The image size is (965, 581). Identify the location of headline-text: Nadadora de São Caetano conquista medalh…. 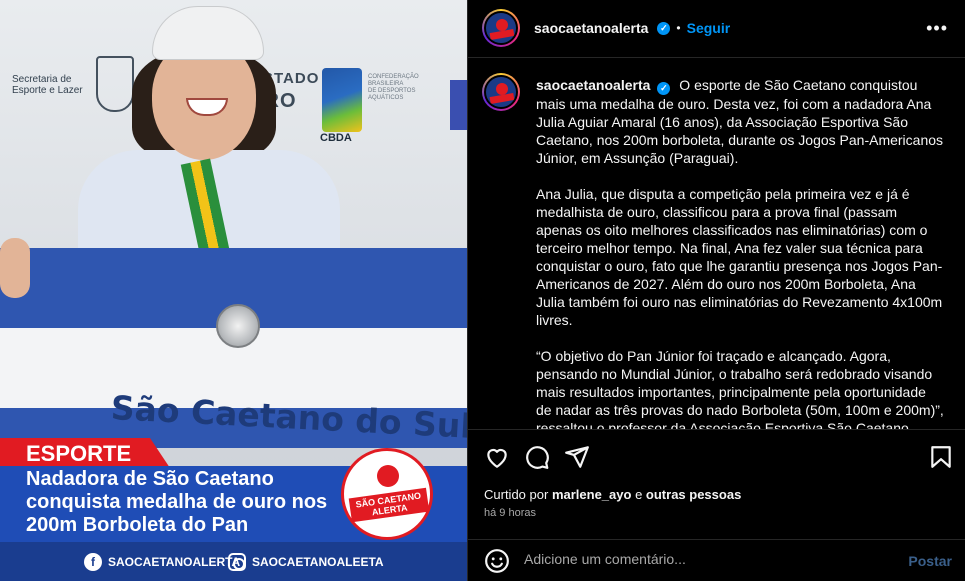
(177, 502).